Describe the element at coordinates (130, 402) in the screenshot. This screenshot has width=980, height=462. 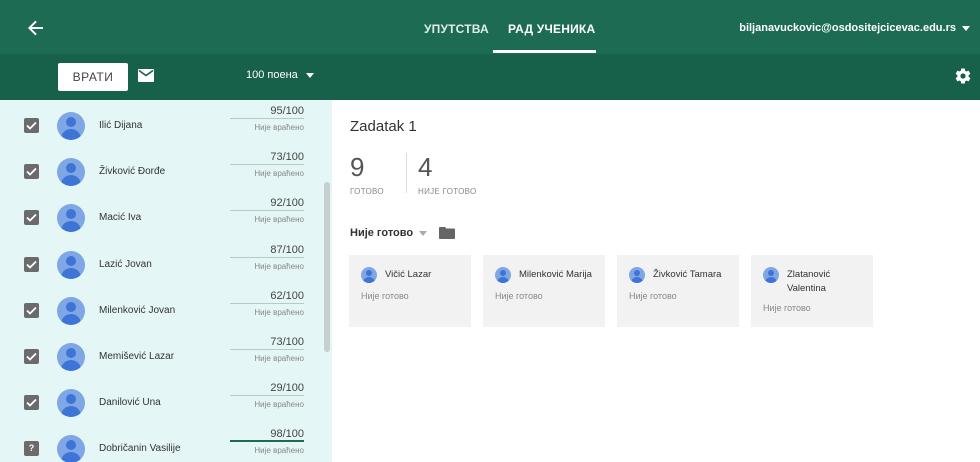
I see `student-name: Danilović Una` at that location.